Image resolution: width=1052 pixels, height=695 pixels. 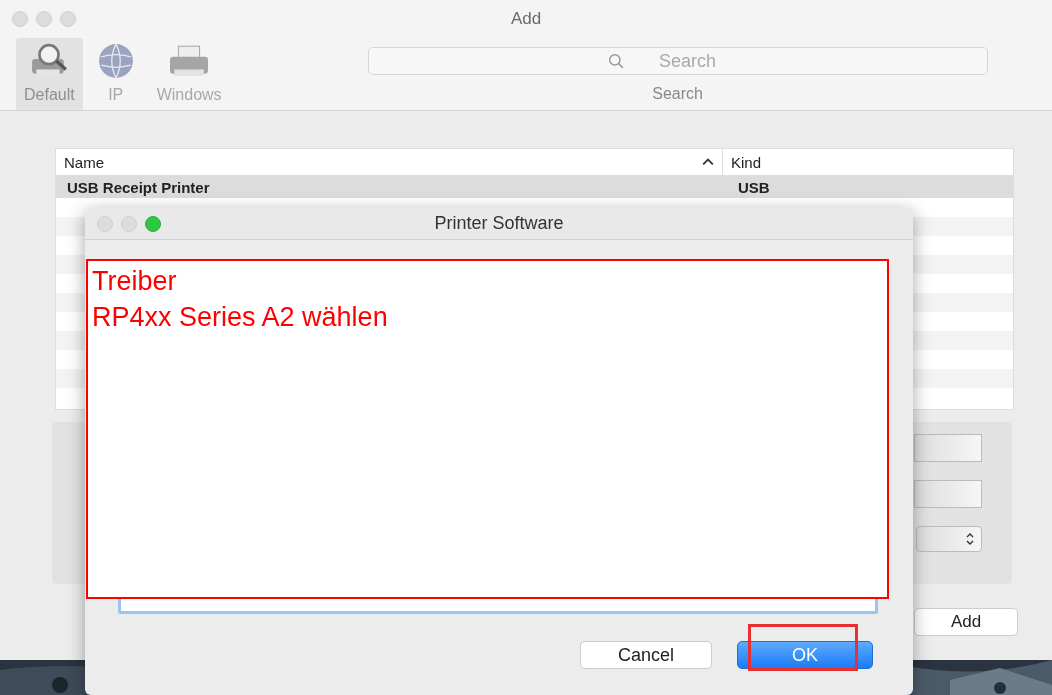 I want to click on search-label: Search, so click(x=677, y=94).